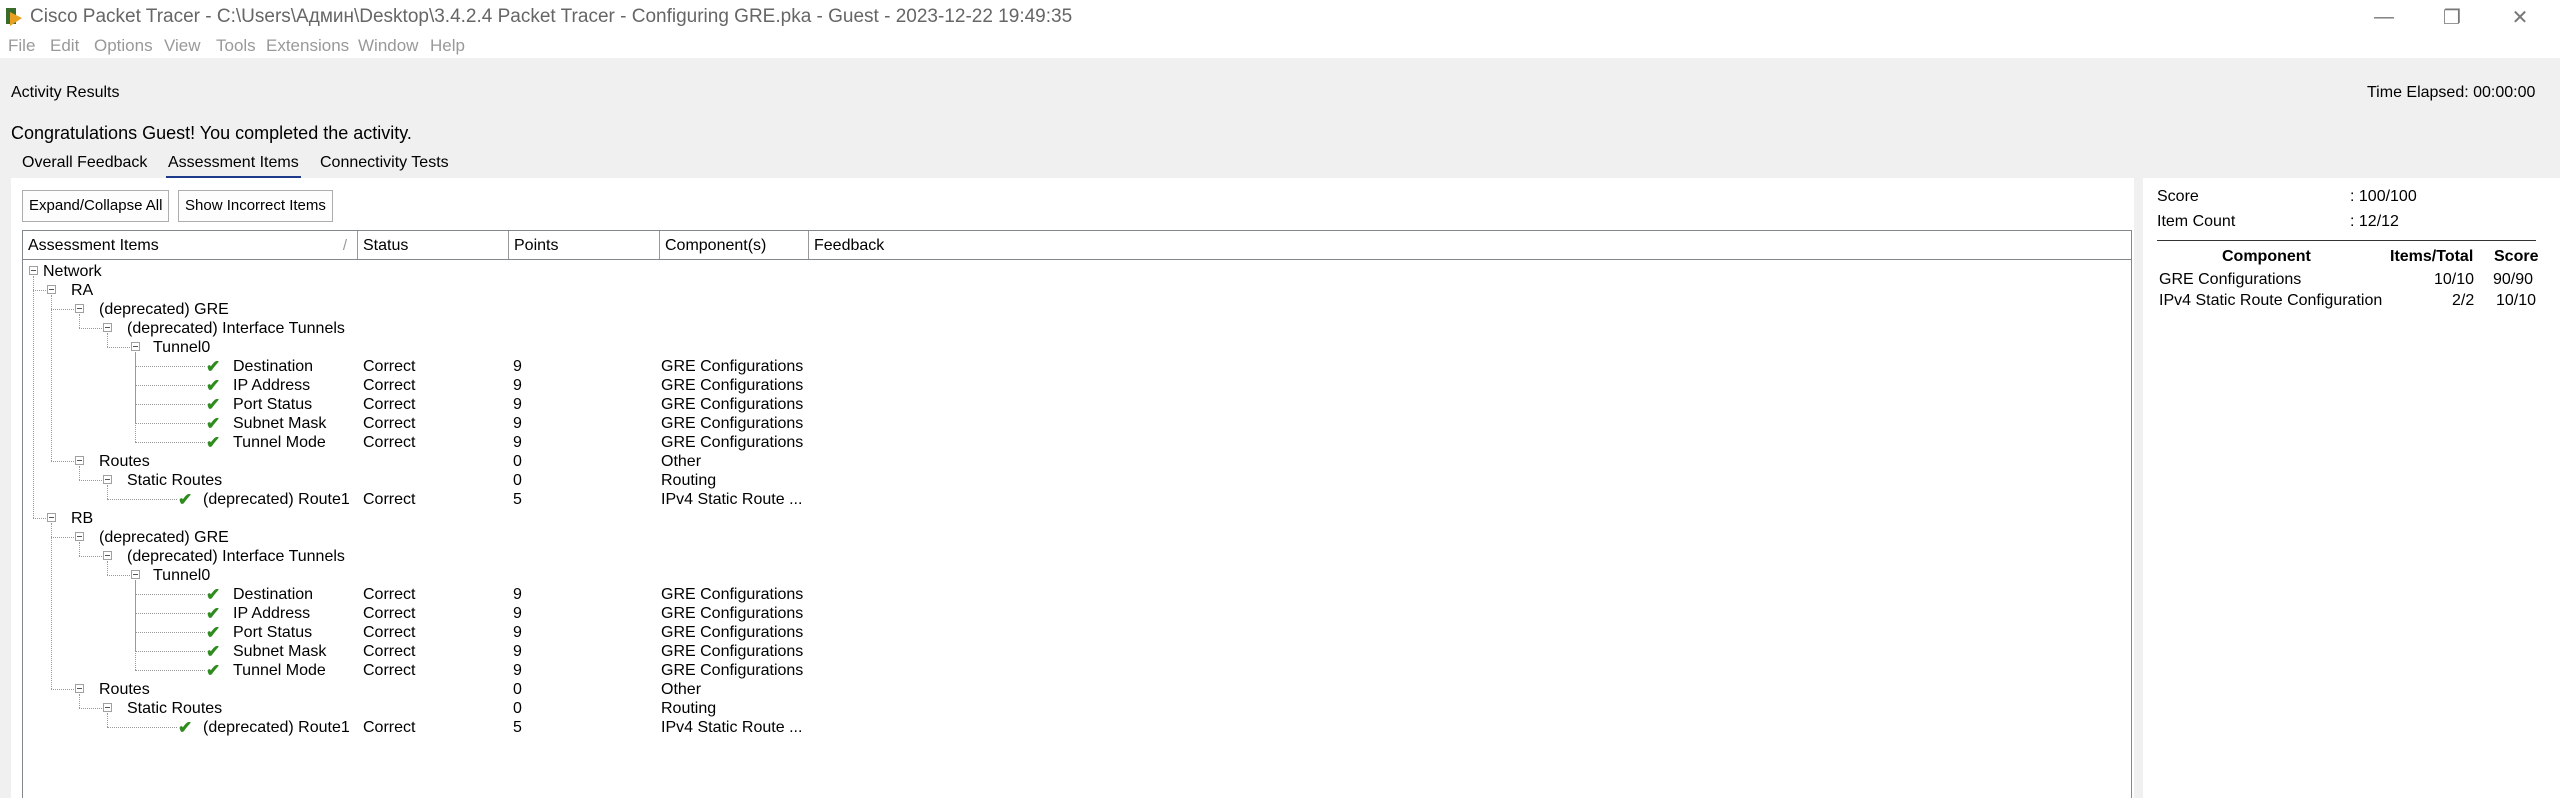  What do you see at coordinates (182, 575) in the screenshot?
I see `tree-item-label: Tunnel0` at bounding box center [182, 575].